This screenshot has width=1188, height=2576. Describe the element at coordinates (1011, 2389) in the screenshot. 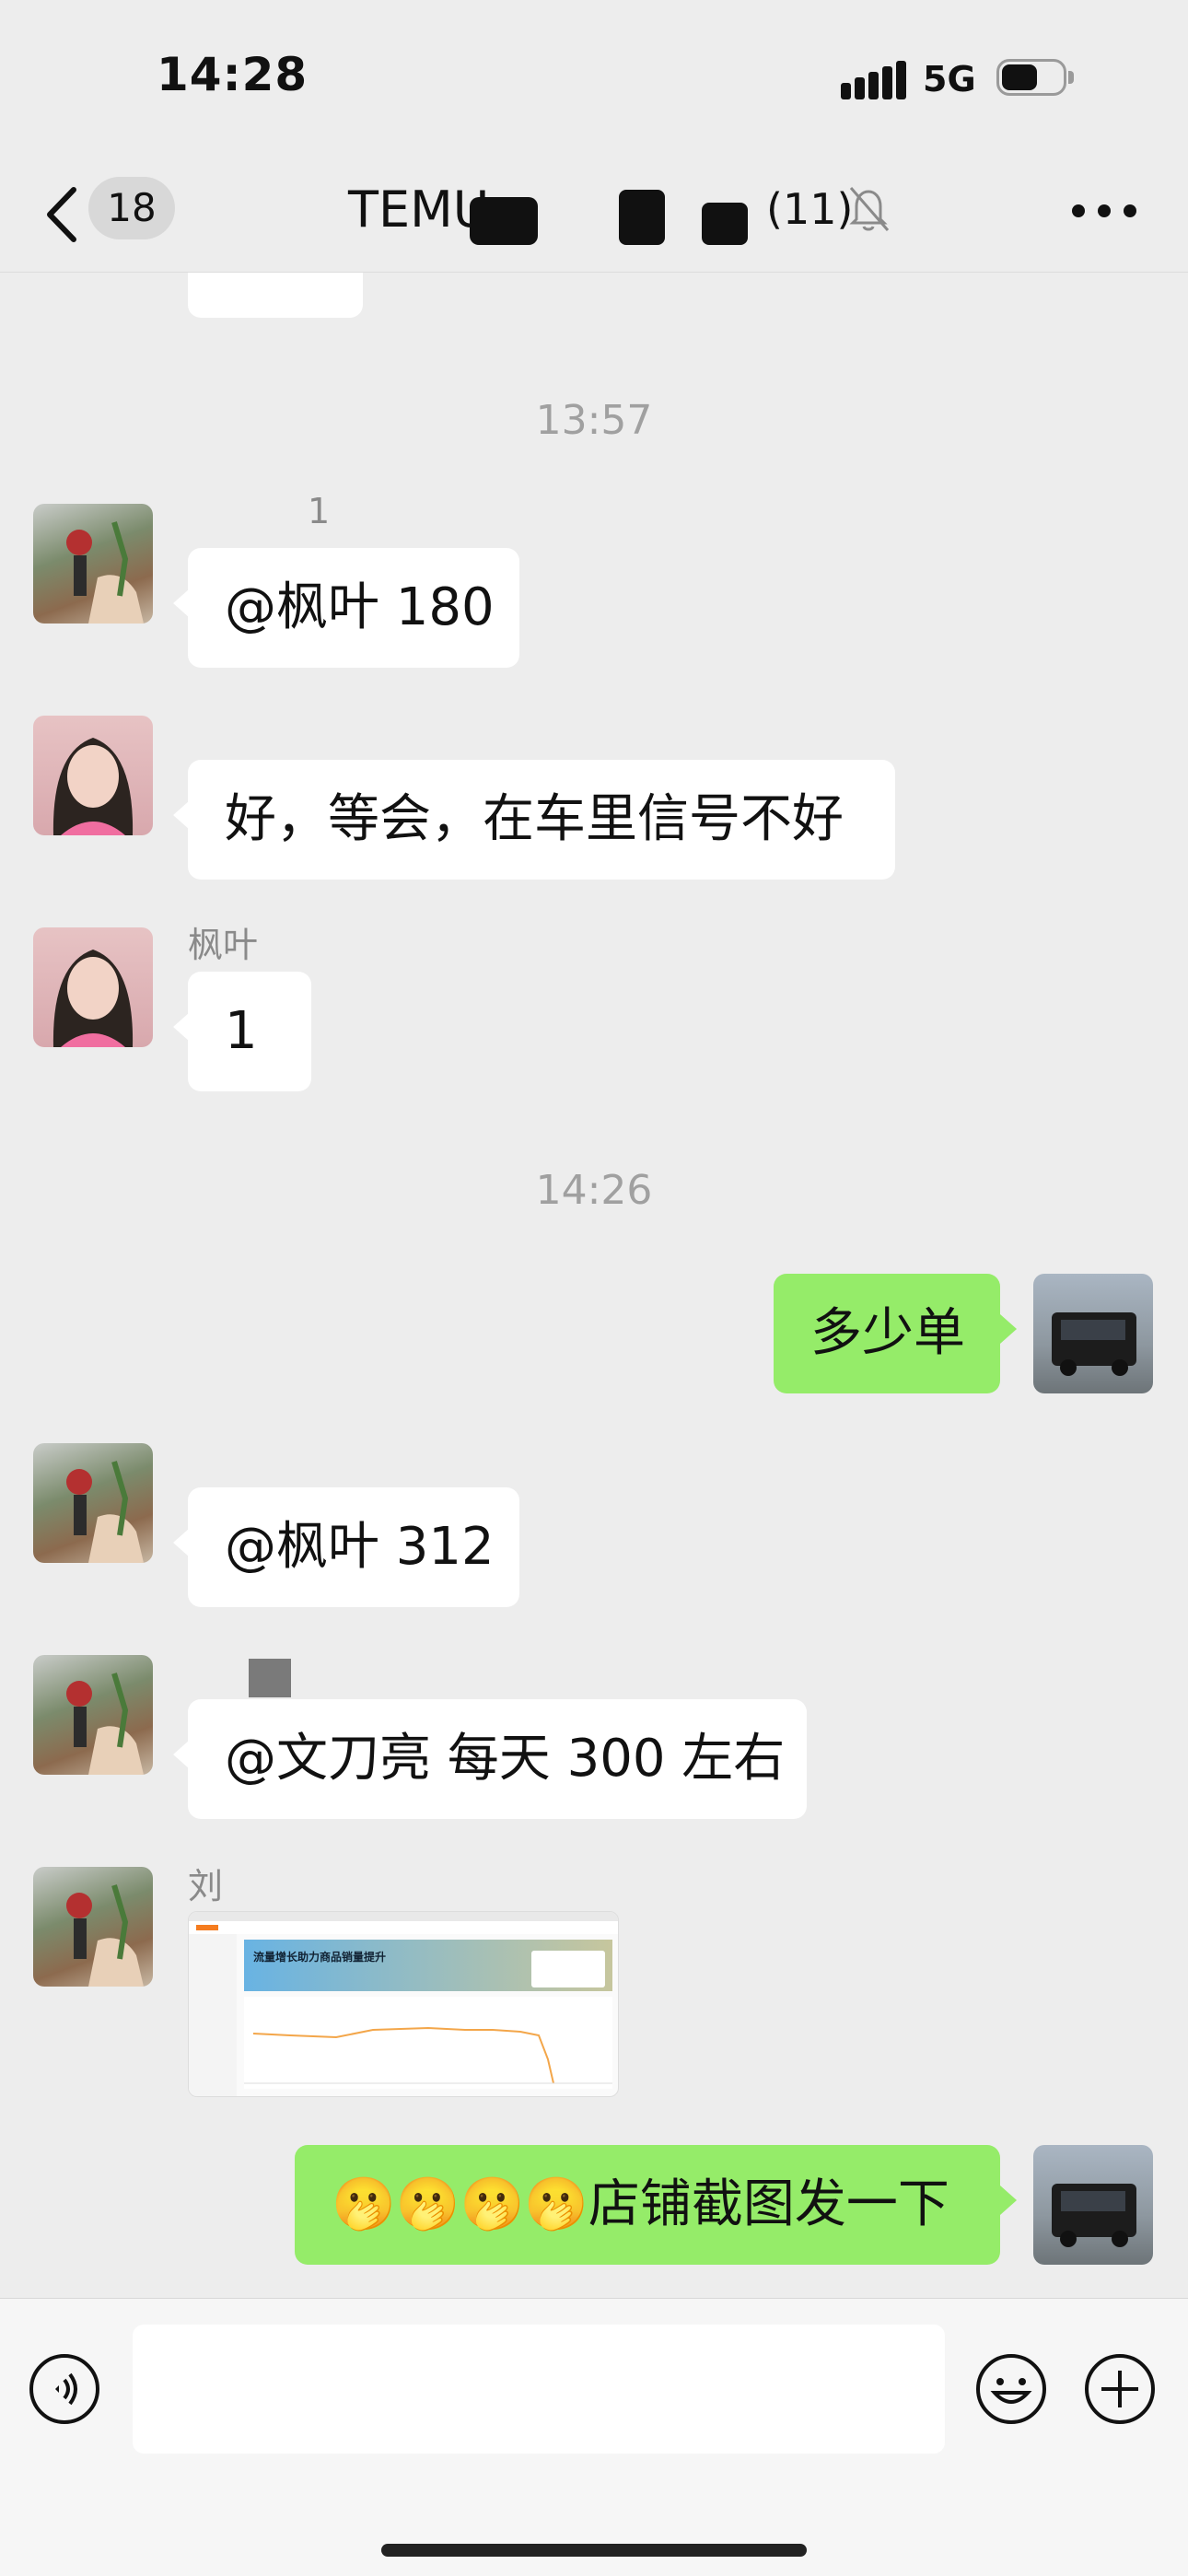

I see `emoji-icon` at that location.